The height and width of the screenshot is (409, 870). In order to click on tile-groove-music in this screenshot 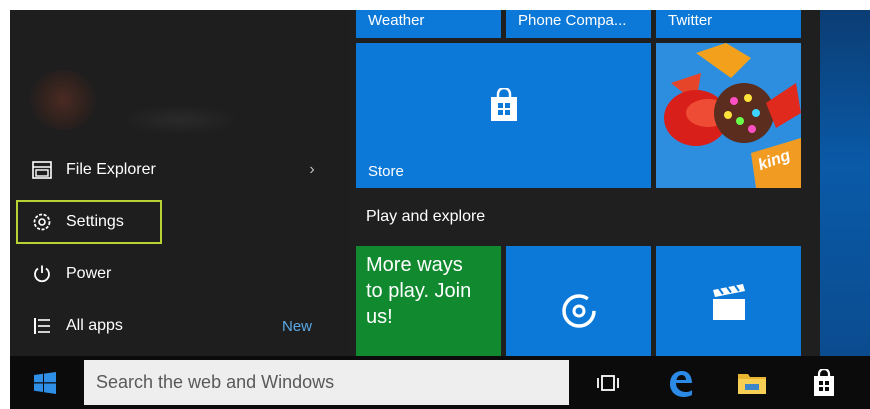, I will do `click(578, 301)`.